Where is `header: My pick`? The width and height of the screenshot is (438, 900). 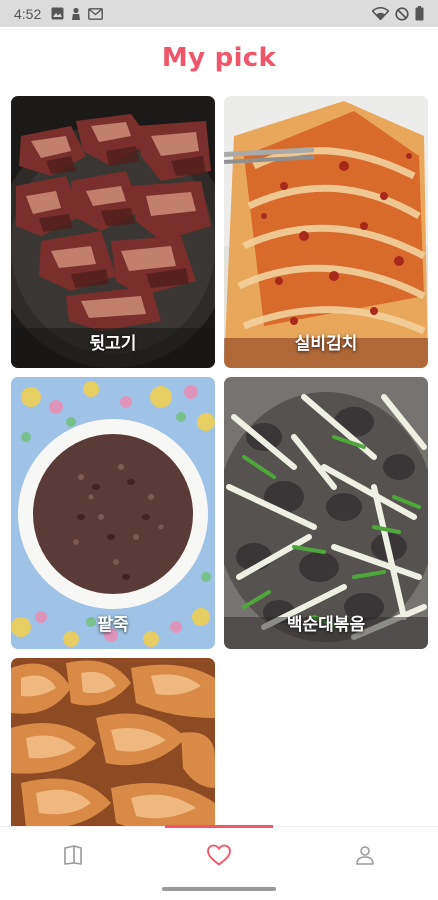 header: My pick is located at coordinates (219, 58).